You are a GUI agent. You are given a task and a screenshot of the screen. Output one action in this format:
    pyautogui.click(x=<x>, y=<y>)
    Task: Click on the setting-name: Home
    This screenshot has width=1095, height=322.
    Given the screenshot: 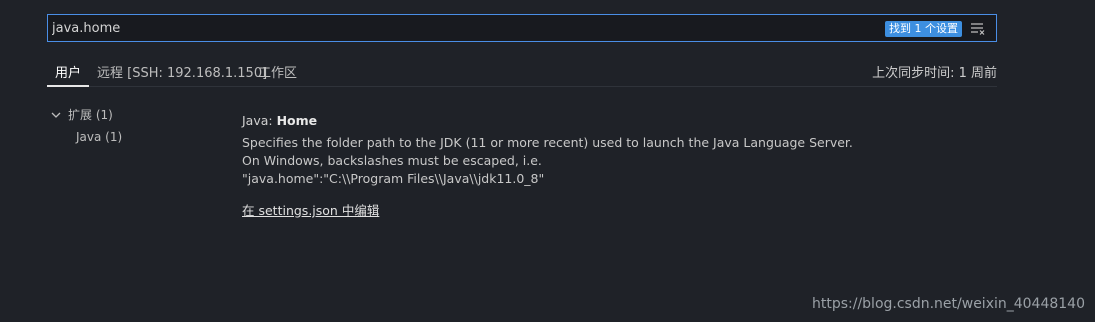 What is the action you would take?
    pyautogui.click(x=297, y=120)
    